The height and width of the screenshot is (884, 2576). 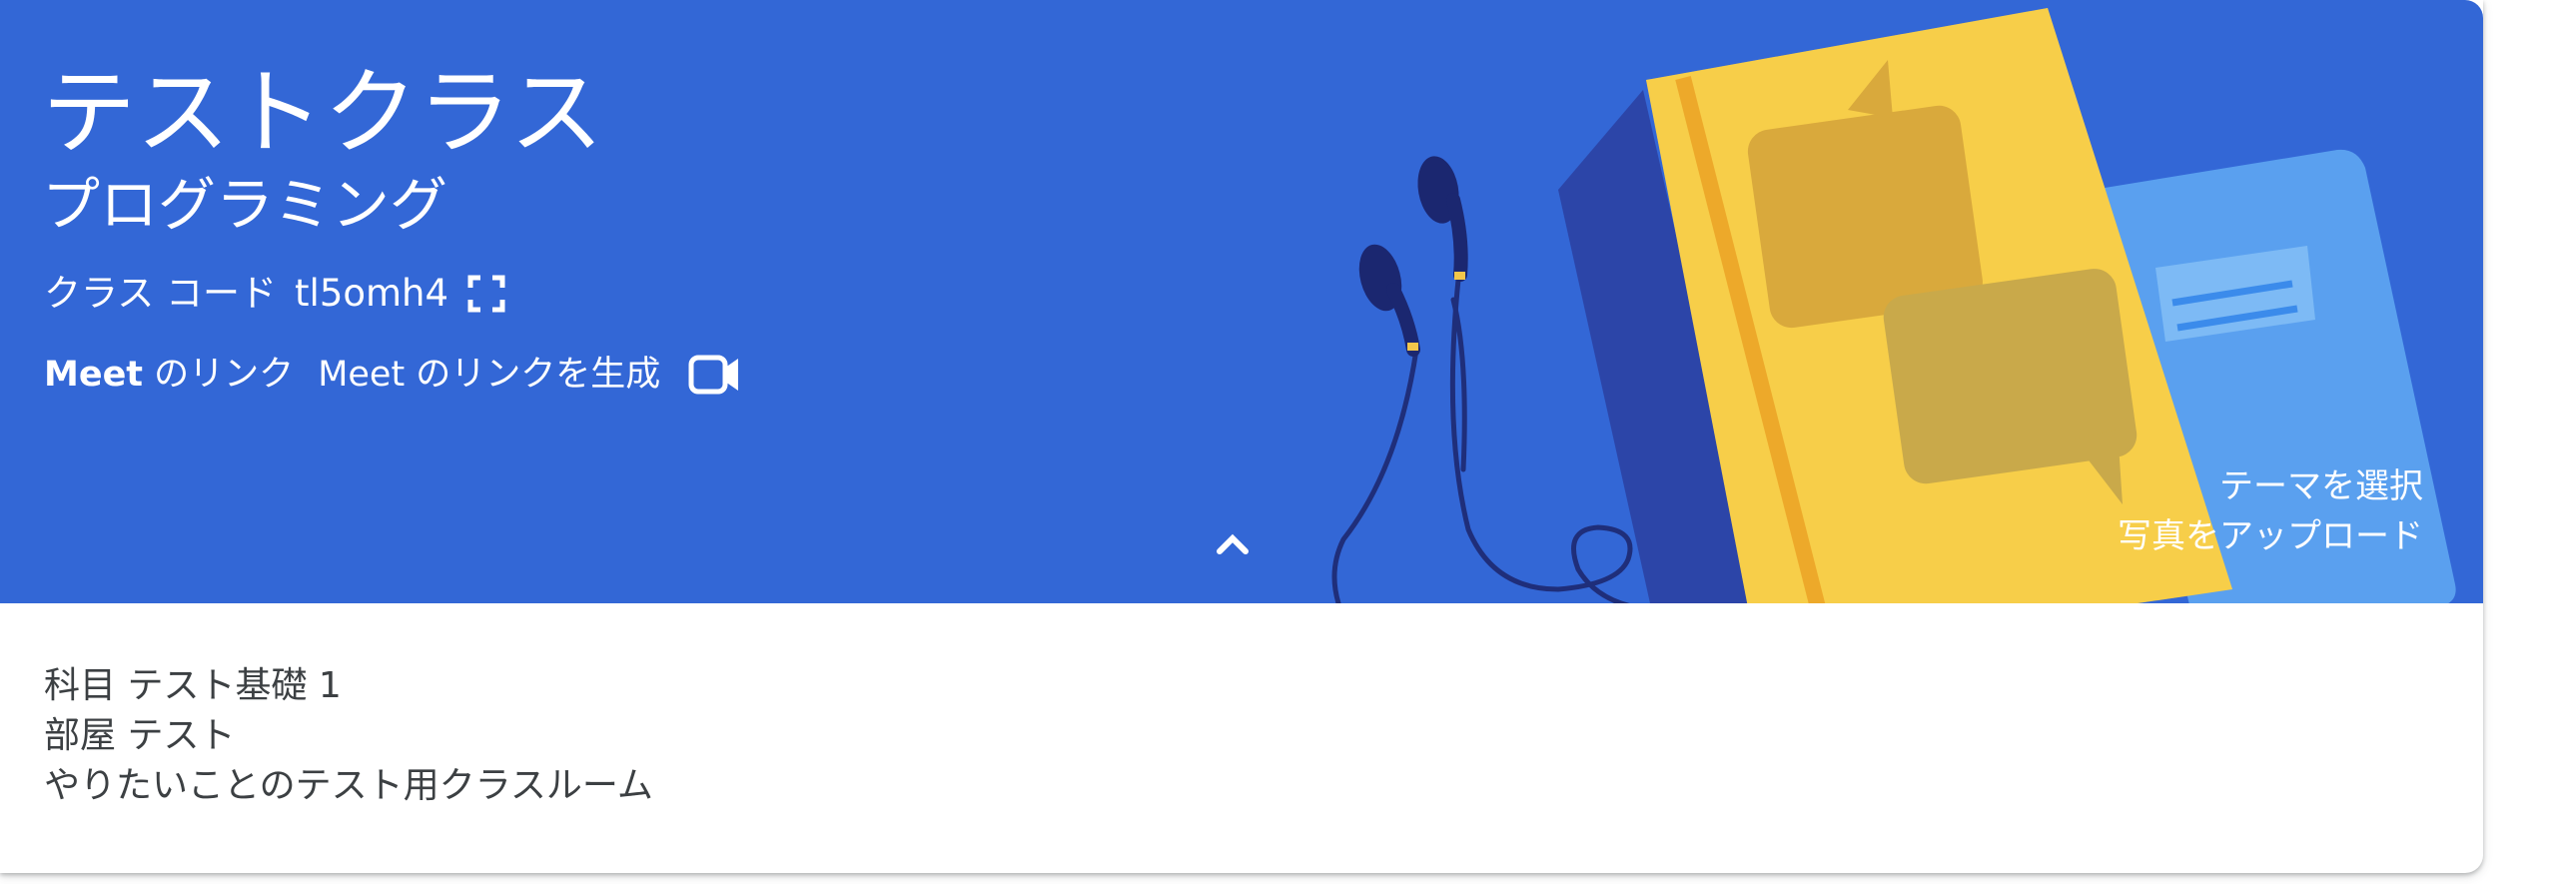 What do you see at coordinates (161, 293) in the screenshot?
I see `class-code-label: クラス コード` at bounding box center [161, 293].